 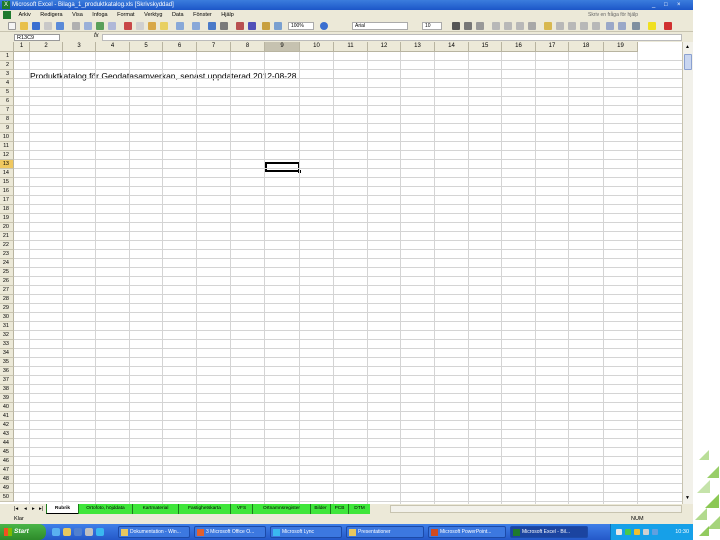 I want to click on drawing-icon, so click(x=278, y=26).